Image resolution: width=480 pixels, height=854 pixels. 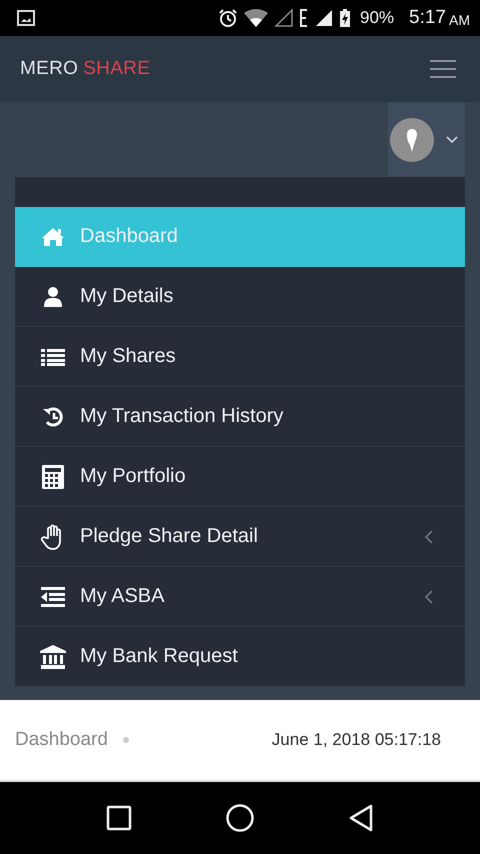 I want to click on breadcrumb-text: Dashboard, so click(x=61, y=740).